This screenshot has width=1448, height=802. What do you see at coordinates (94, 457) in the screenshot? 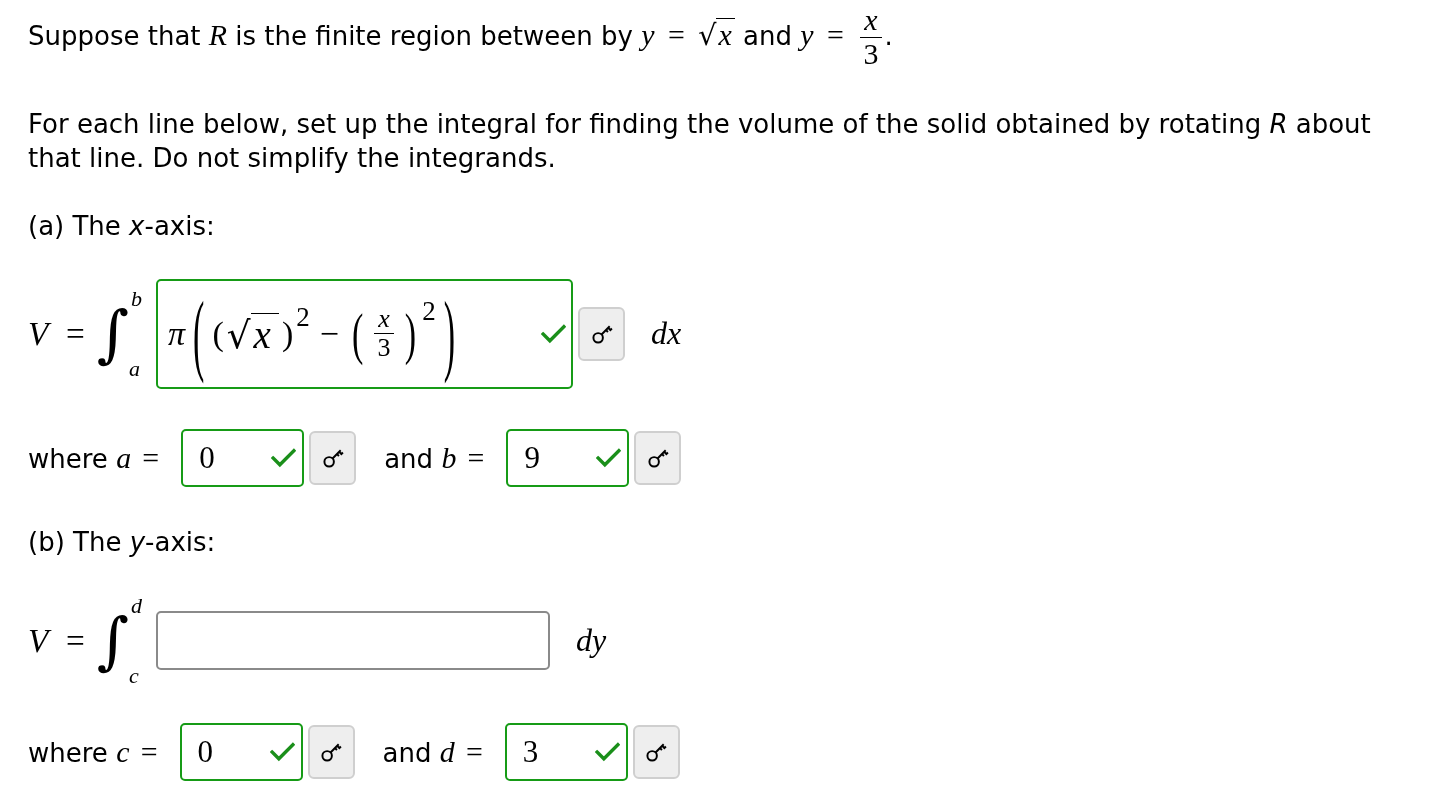
I see `bound-label: where a =` at bounding box center [94, 457].